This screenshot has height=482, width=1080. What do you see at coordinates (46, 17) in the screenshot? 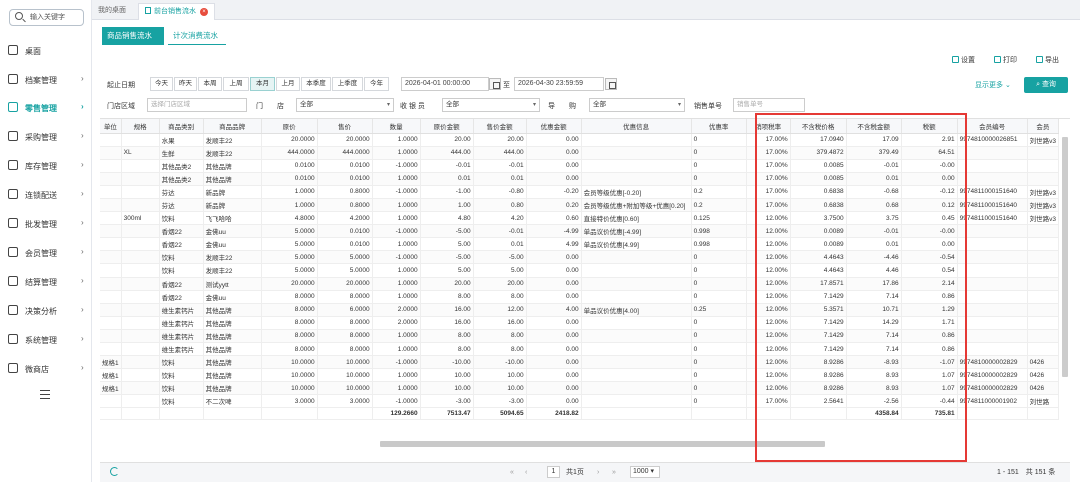
I see `search-input: 输入关键字` at bounding box center [46, 17].